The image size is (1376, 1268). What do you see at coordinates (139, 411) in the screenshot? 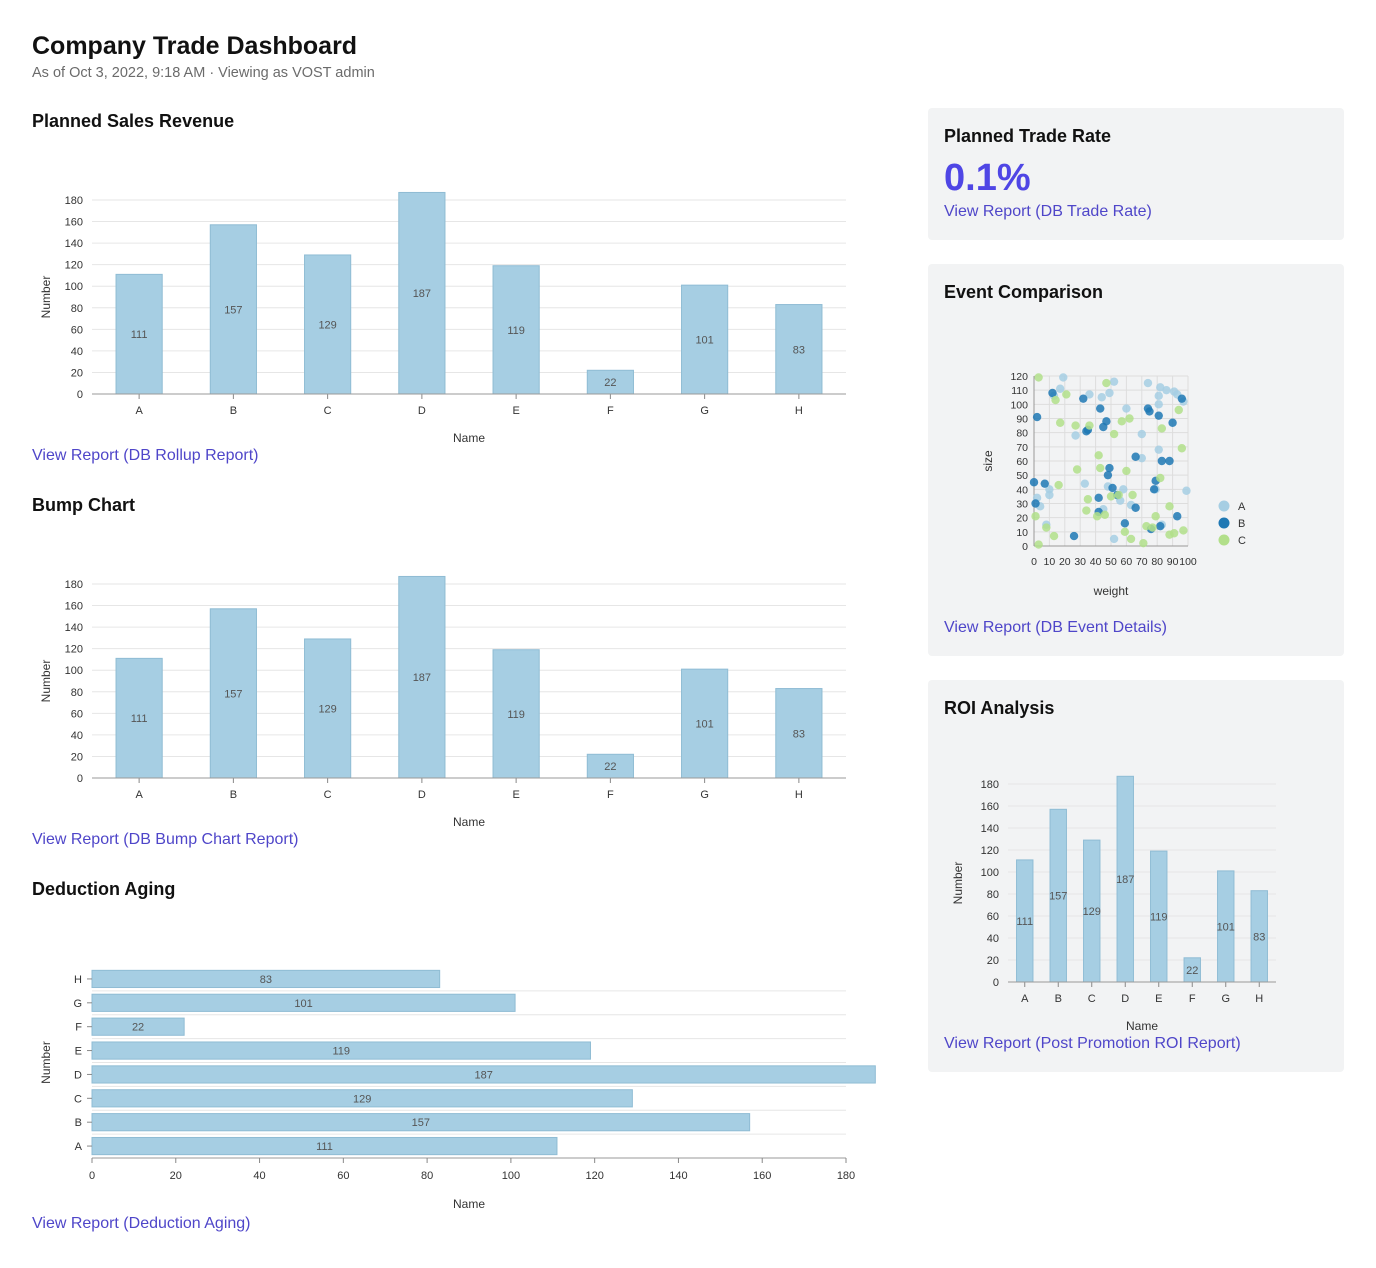
I see `x-tick-label: A` at bounding box center [139, 411].